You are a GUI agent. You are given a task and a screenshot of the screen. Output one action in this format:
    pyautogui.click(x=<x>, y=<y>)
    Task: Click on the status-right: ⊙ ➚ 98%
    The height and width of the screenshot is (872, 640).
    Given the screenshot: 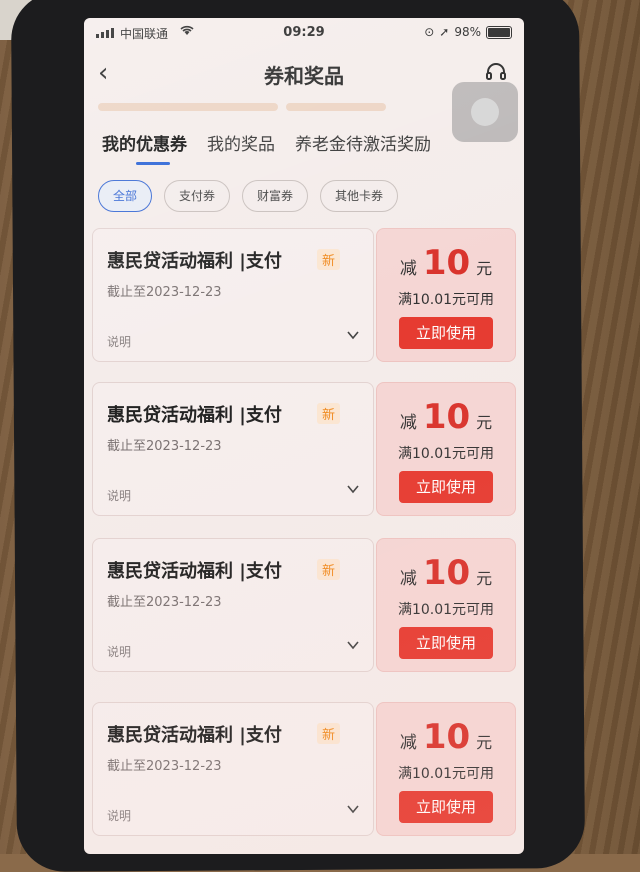 What is the action you would take?
    pyautogui.click(x=468, y=32)
    